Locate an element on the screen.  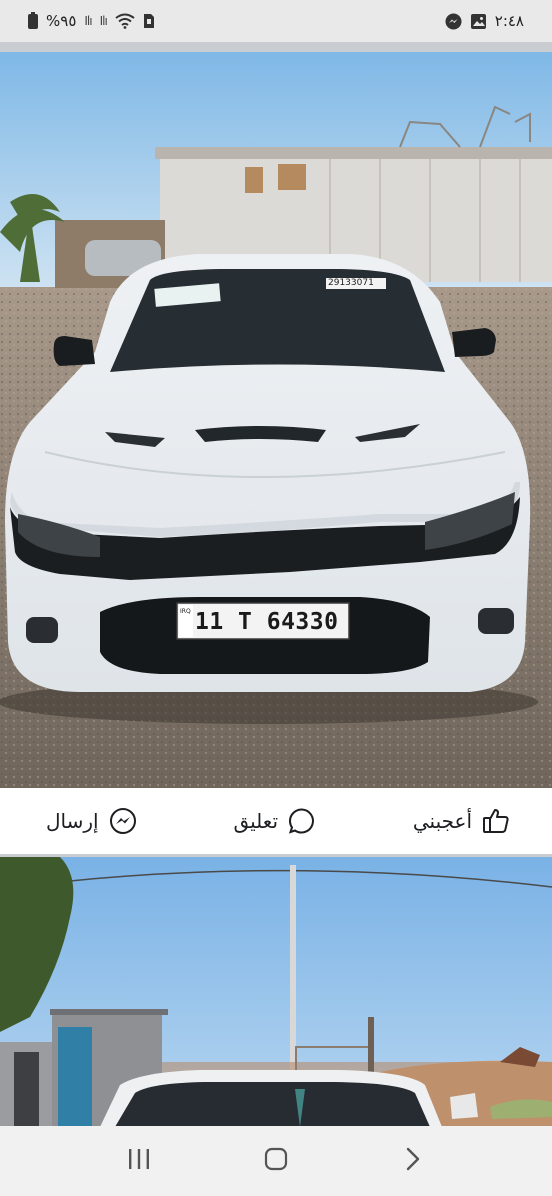
home-button is located at coordinates (276, 1161).